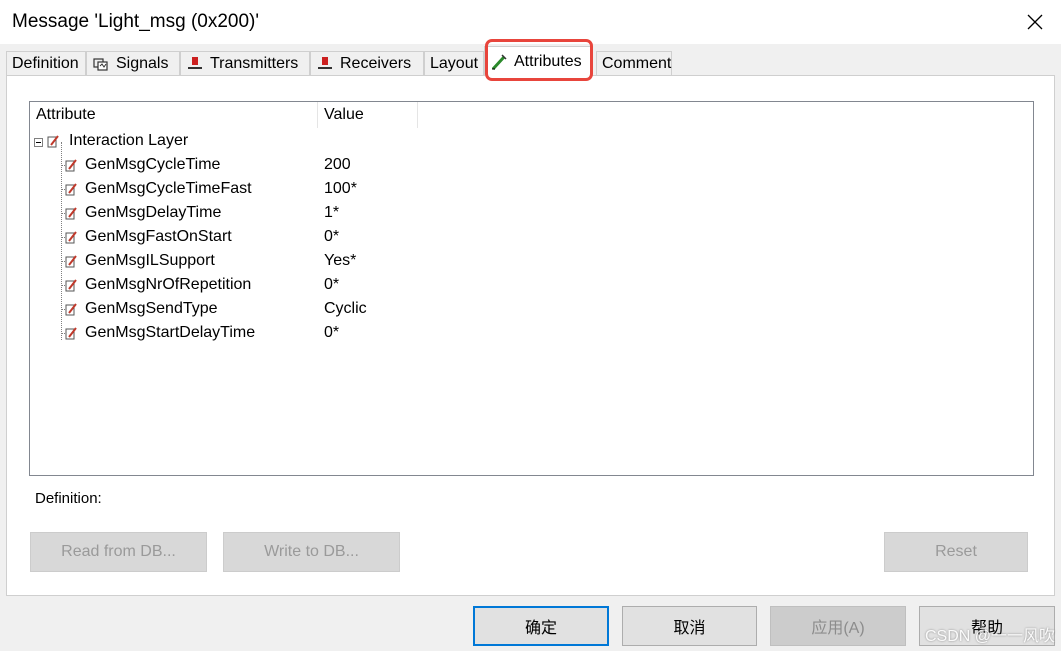  What do you see at coordinates (531, 261) in the screenshot?
I see `table-row: GenMsgILSupport Yes*` at bounding box center [531, 261].